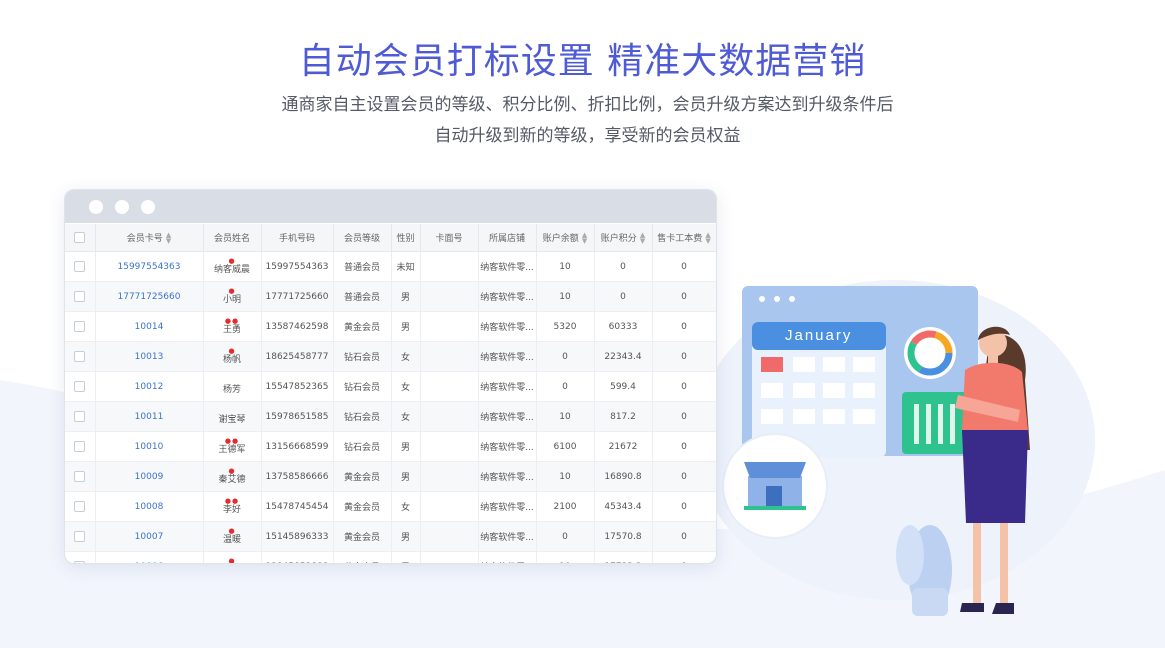 Image resolution: width=1165 pixels, height=648 pixels. Describe the element at coordinates (684, 536) in the screenshot. I see `cell-fee: 0` at that location.